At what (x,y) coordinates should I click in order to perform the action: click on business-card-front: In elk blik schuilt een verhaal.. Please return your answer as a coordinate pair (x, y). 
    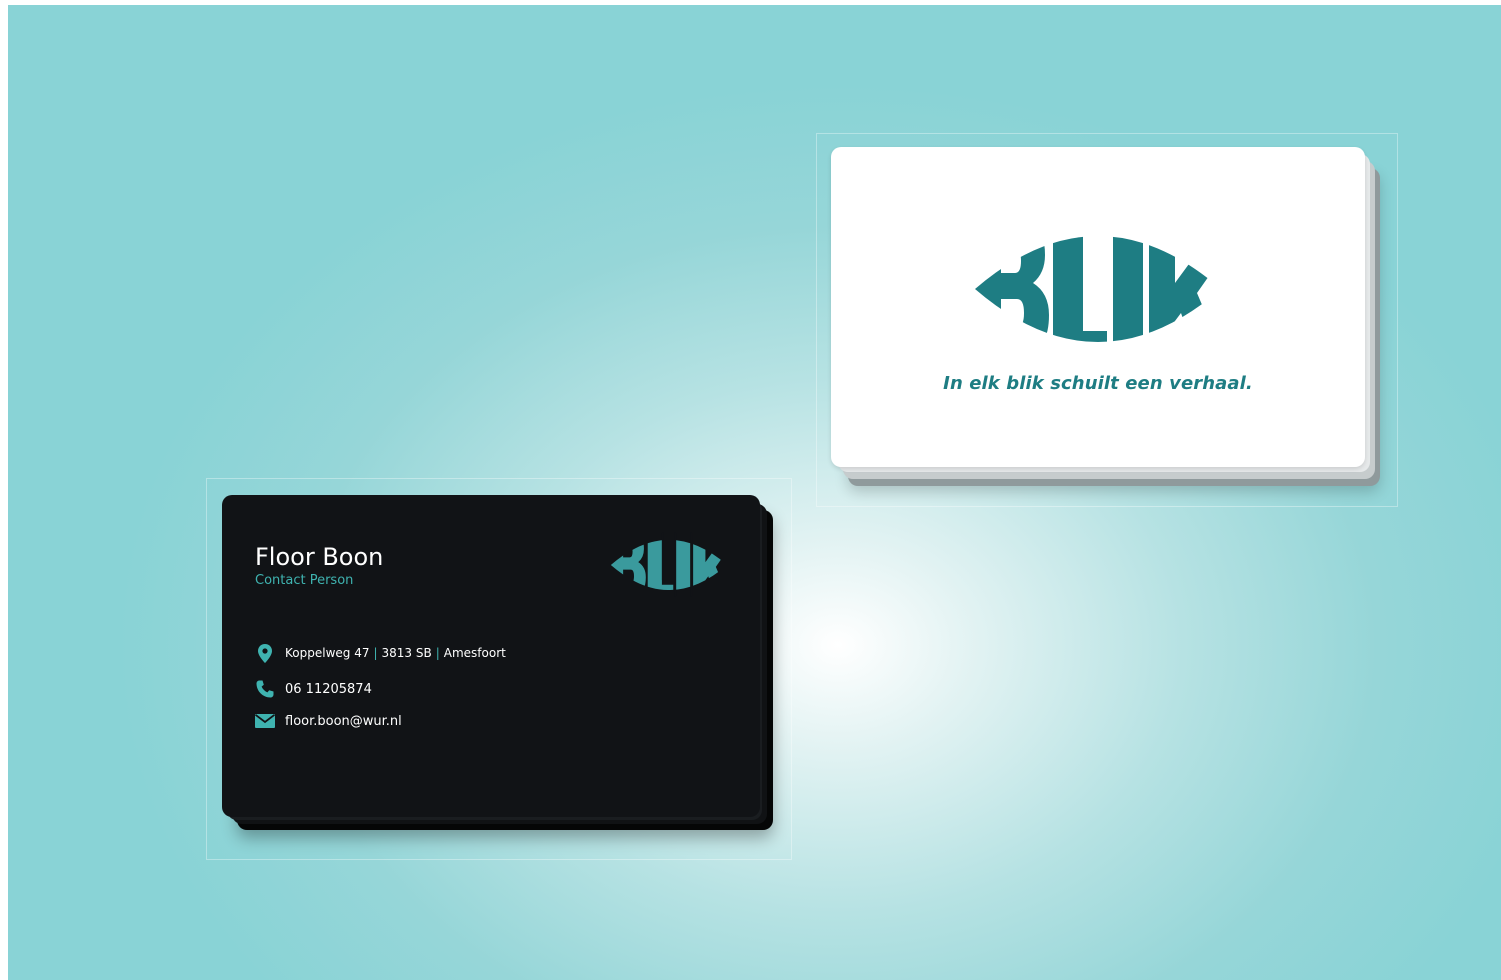
    Looking at the image, I should click on (1098, 307).